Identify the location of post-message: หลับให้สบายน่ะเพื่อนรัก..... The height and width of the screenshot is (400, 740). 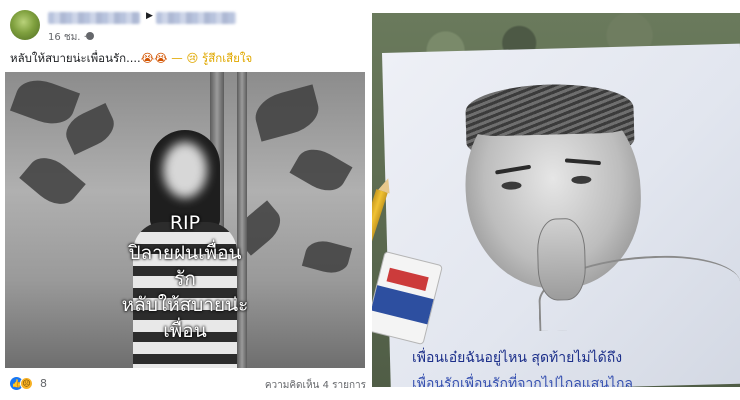
(75, 58).